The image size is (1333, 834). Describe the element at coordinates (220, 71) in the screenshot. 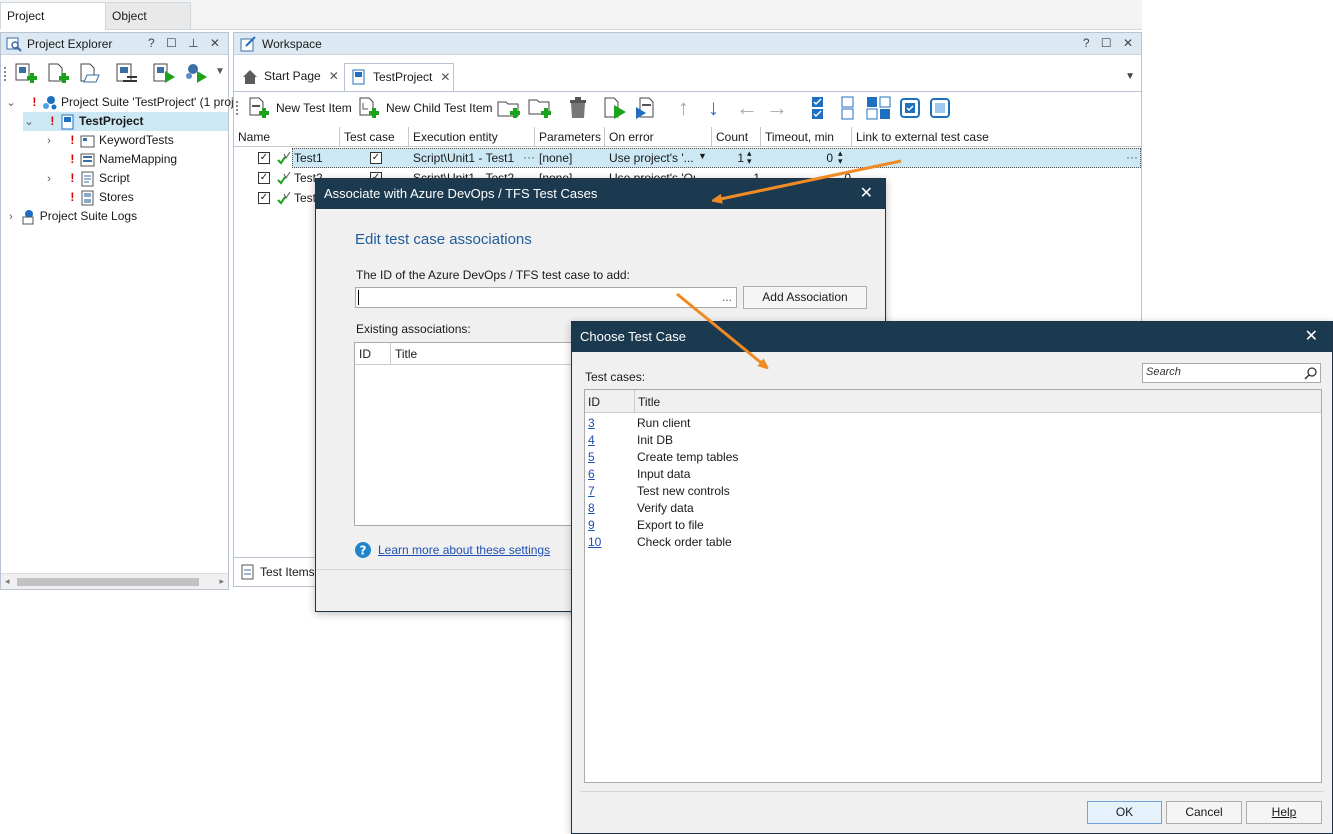

I see `run-dropdown-arrow-icon: ▼` at that location.